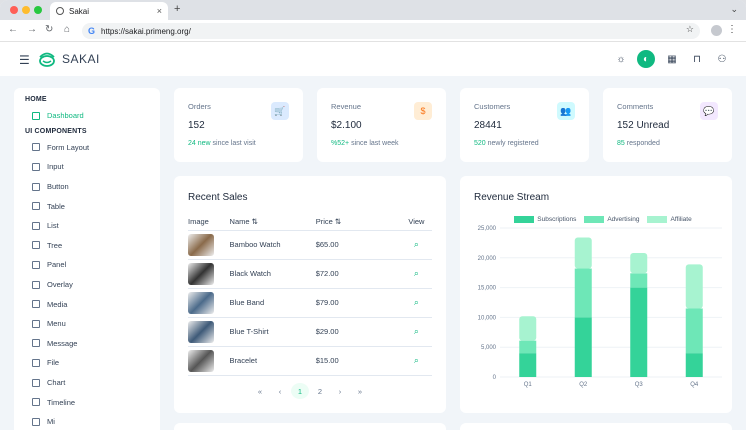 Image resolution: width=746 pixels, height=430 pixels. I want to click on sidebar-item-input: Input, so click(87, 167).